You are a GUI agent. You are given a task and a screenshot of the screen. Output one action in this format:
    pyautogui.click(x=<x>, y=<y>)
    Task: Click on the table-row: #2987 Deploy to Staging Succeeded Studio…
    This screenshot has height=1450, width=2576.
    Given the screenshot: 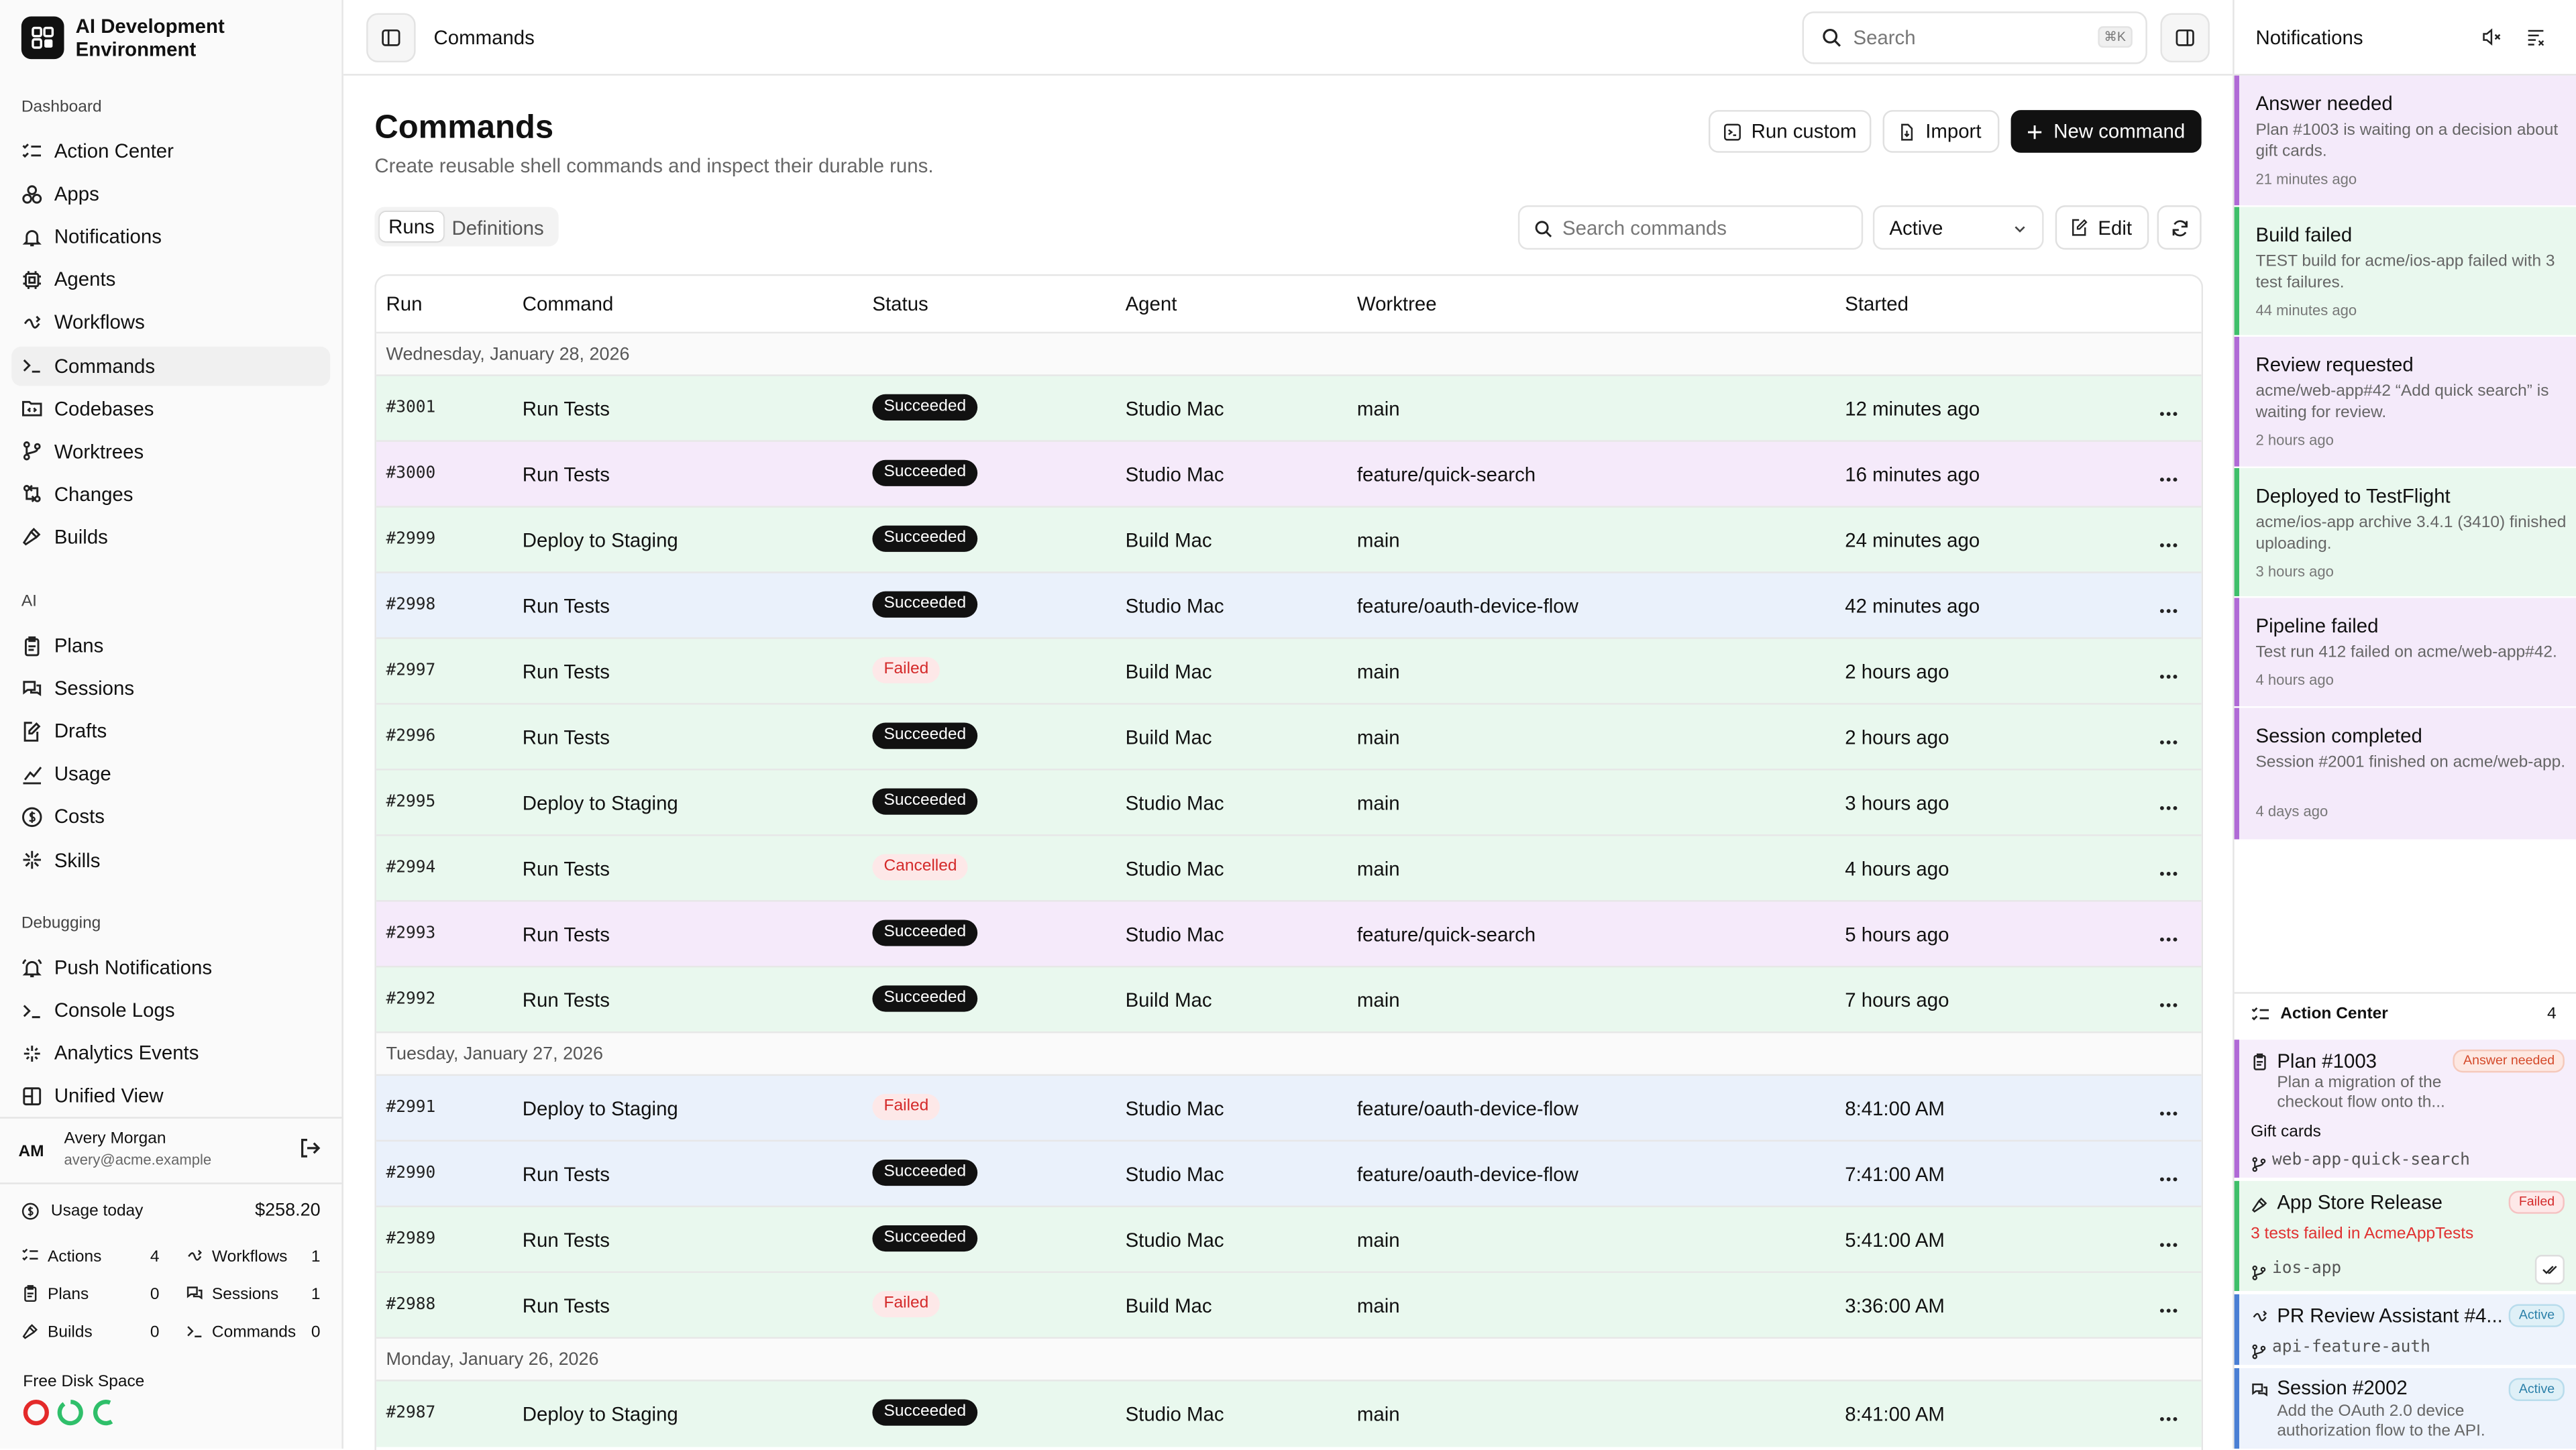 What is the action you would take?
    pyautogui.click(x=1289, y=1413)
    